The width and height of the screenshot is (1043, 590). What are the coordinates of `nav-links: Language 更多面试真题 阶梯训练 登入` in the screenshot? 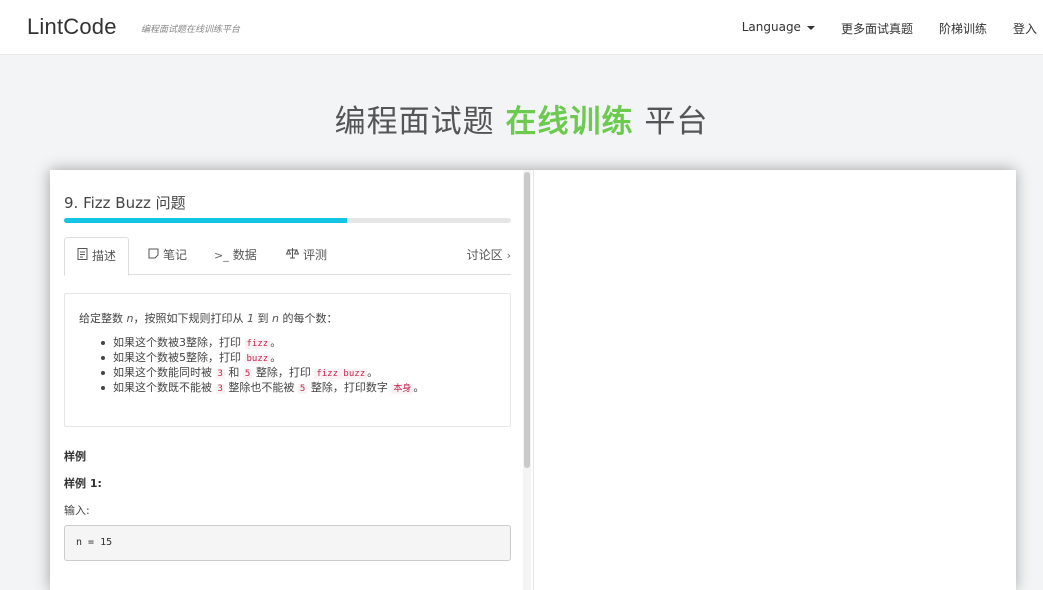 It's located at (889, 28).